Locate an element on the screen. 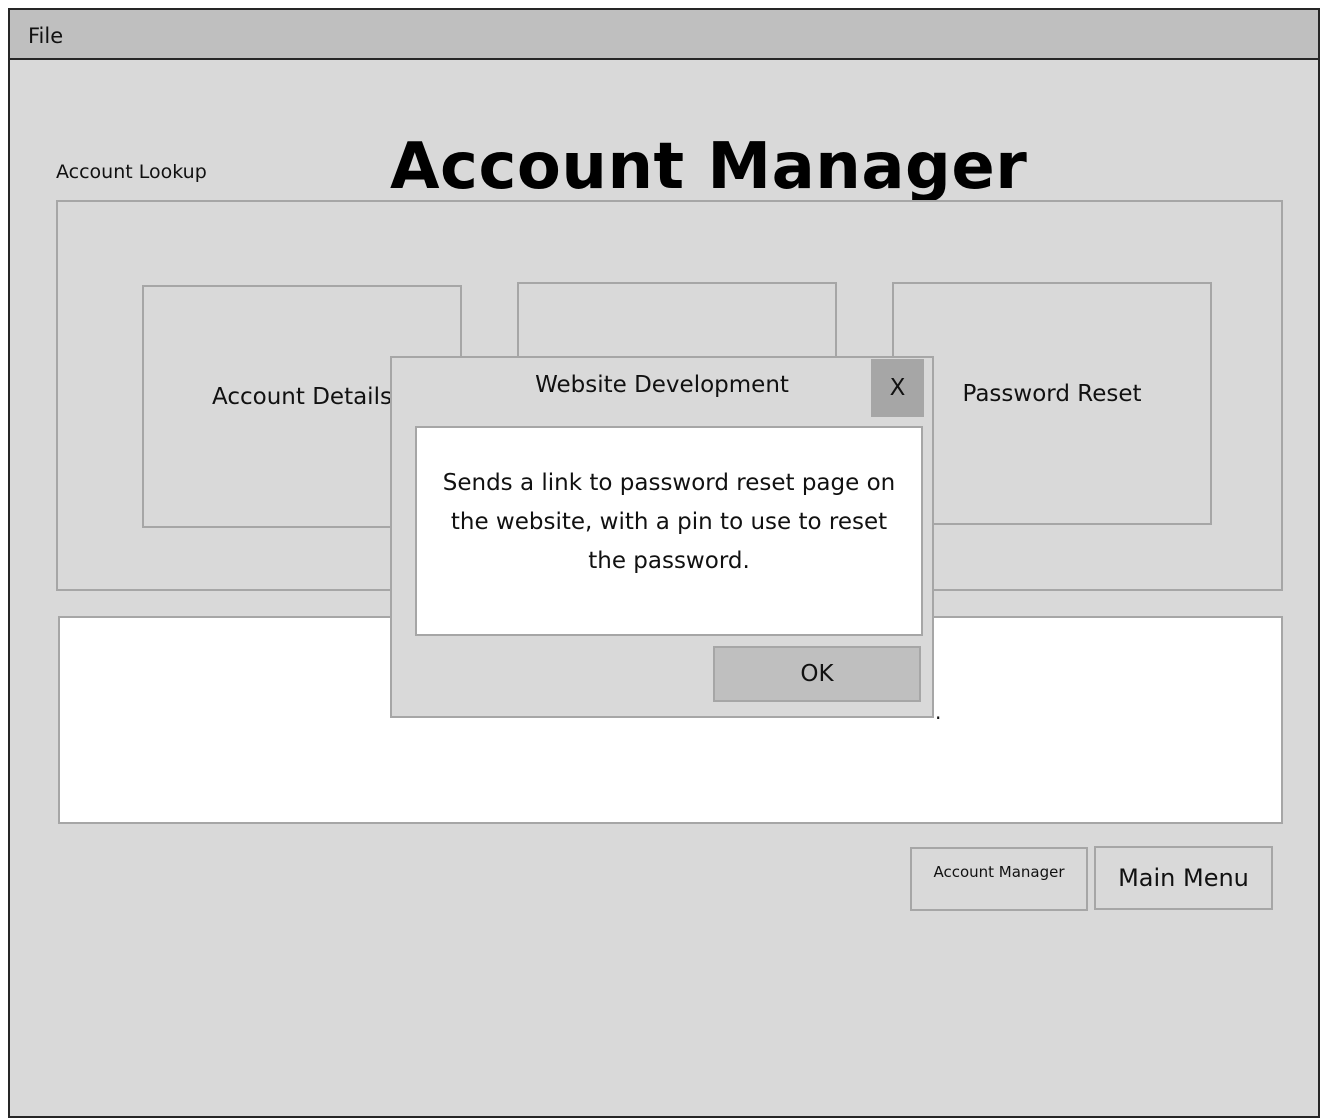 The width and height of the screenshot is (1331, 1118). close-icon: X is located at coordinates (897, 388).